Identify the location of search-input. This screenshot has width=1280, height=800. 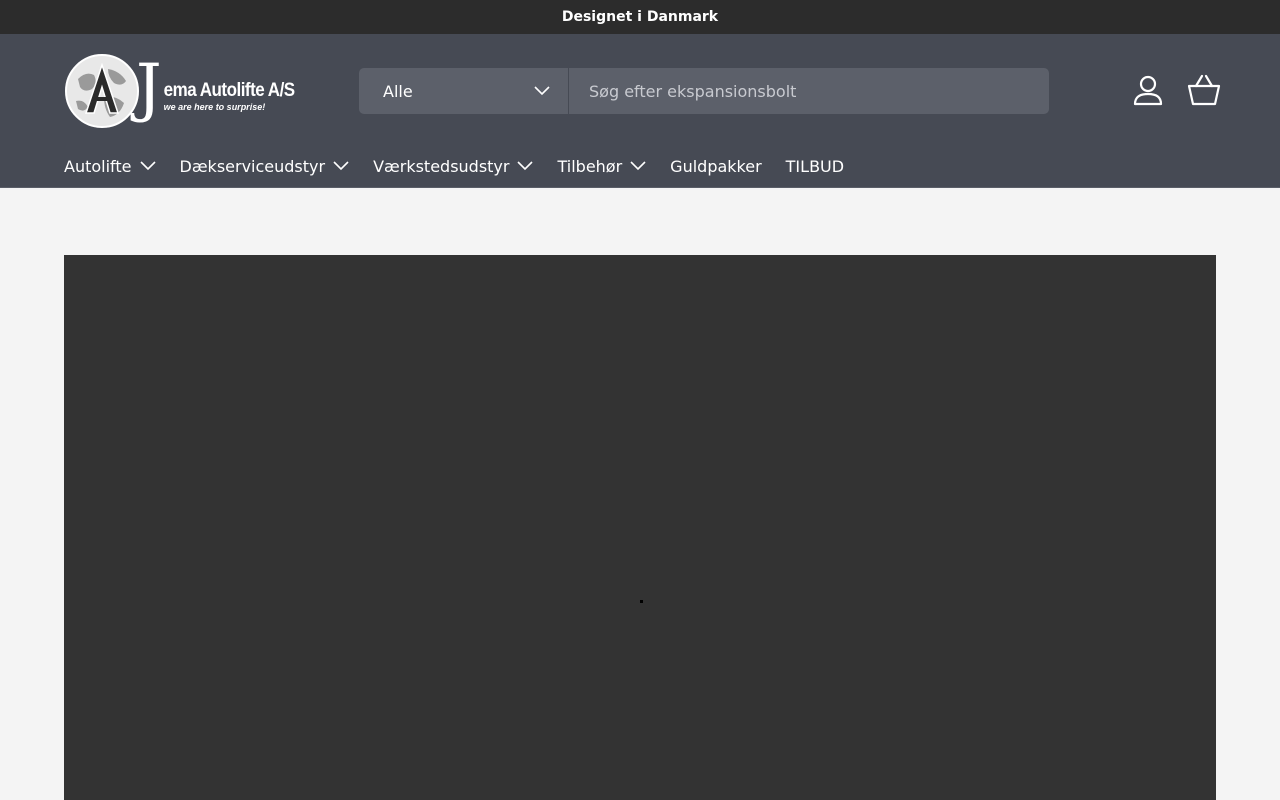
(809, 91).